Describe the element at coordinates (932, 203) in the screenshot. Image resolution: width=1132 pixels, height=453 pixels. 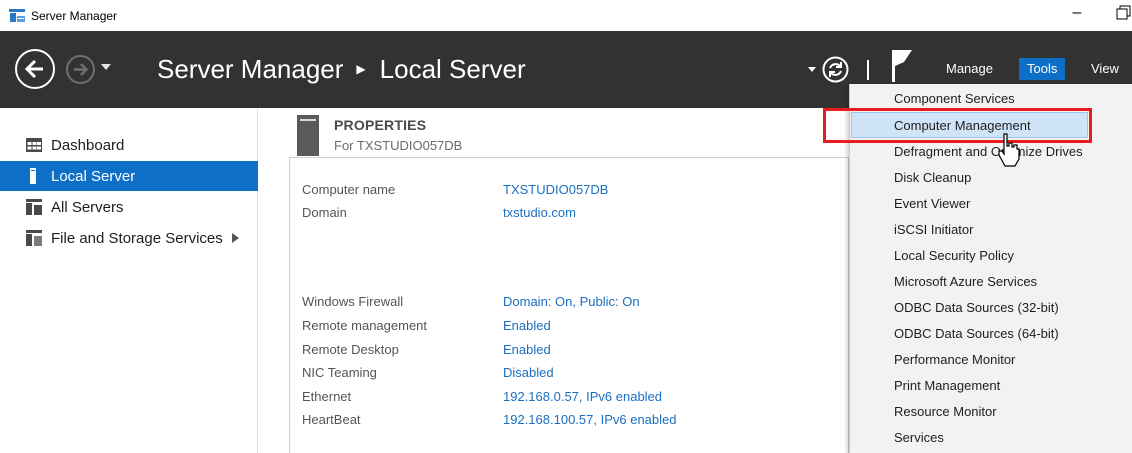
I see `menu-item-event-viewer: Event Viewer` at that location.